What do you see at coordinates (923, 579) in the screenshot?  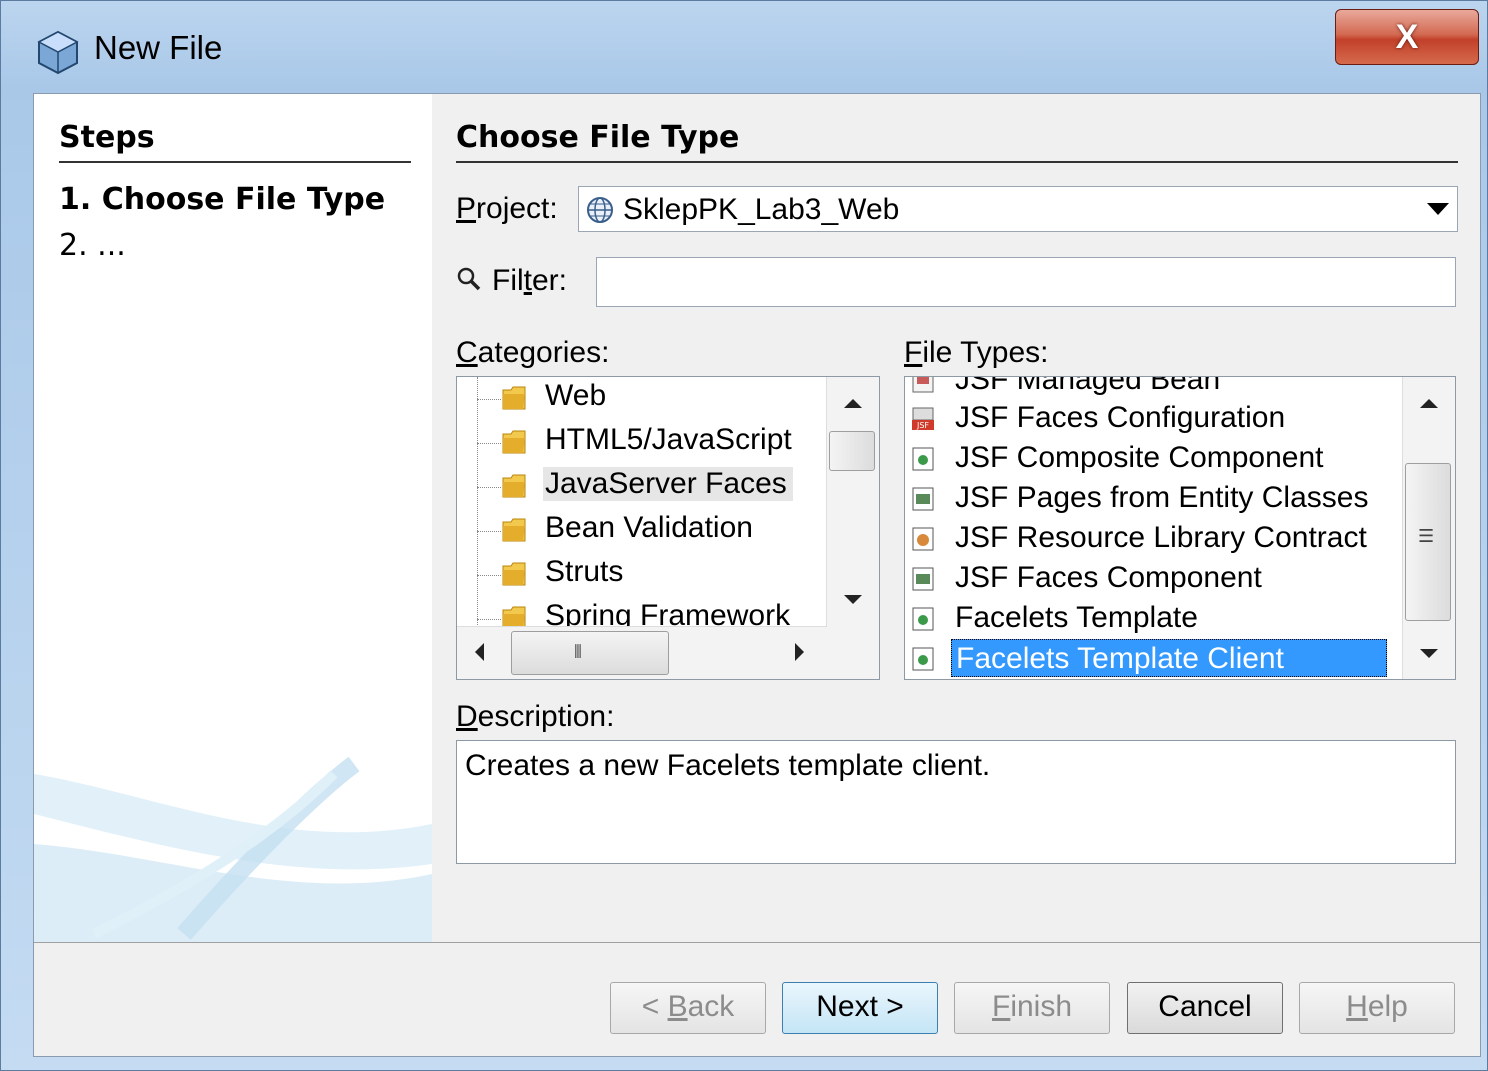 I see `faces-component-icon` at bounding box center [923, 579].